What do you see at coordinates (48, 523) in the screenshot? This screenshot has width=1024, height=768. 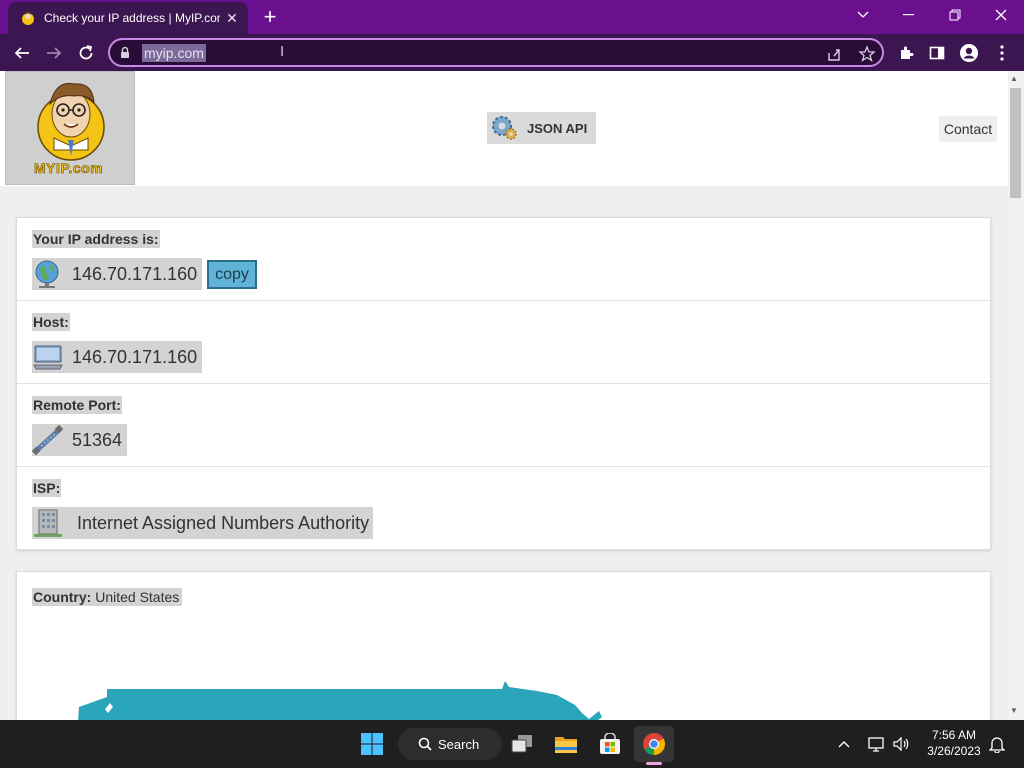 I see `office-building-icon` at bounding box center [48, 523].